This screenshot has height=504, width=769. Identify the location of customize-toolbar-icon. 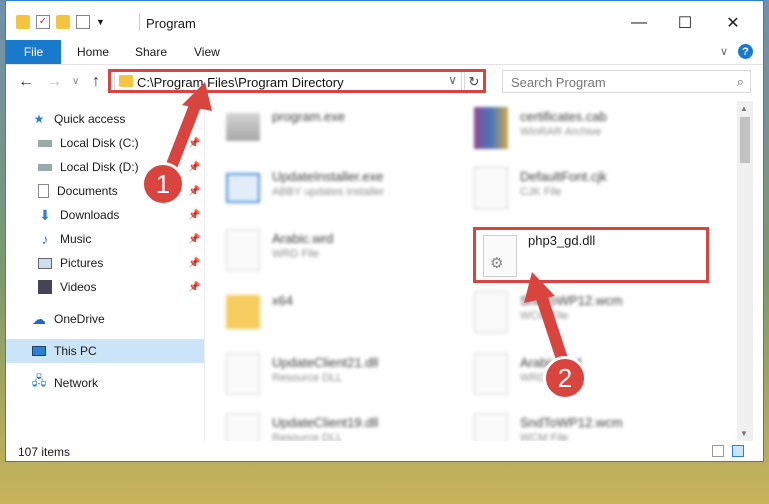
(83, 22).